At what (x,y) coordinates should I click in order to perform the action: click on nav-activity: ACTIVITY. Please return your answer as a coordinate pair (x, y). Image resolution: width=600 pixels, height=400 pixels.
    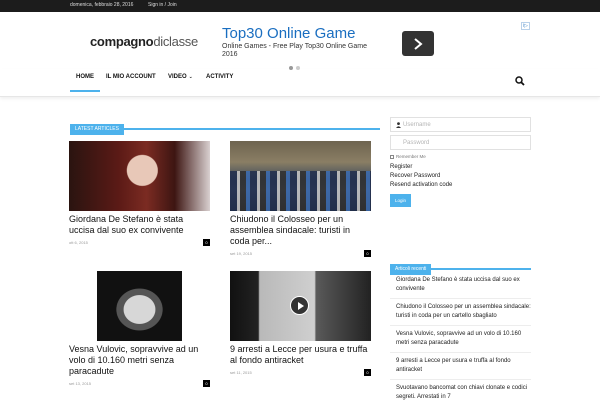
    Looking at the image, I should click on (219, 77).